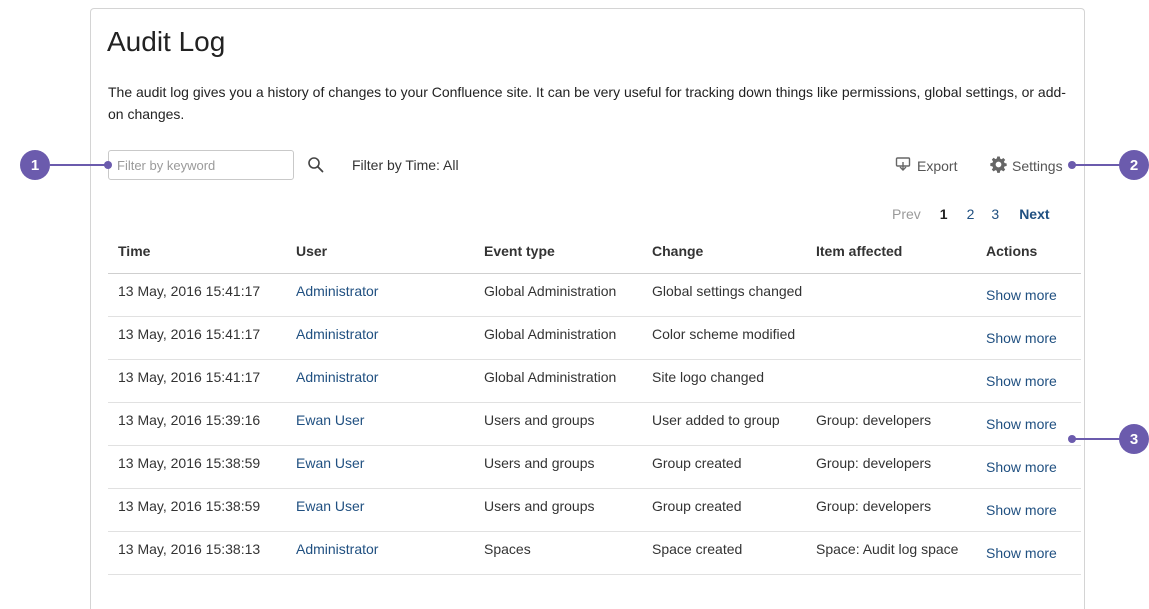  I want to click on gear-icon, so click(998, 166).